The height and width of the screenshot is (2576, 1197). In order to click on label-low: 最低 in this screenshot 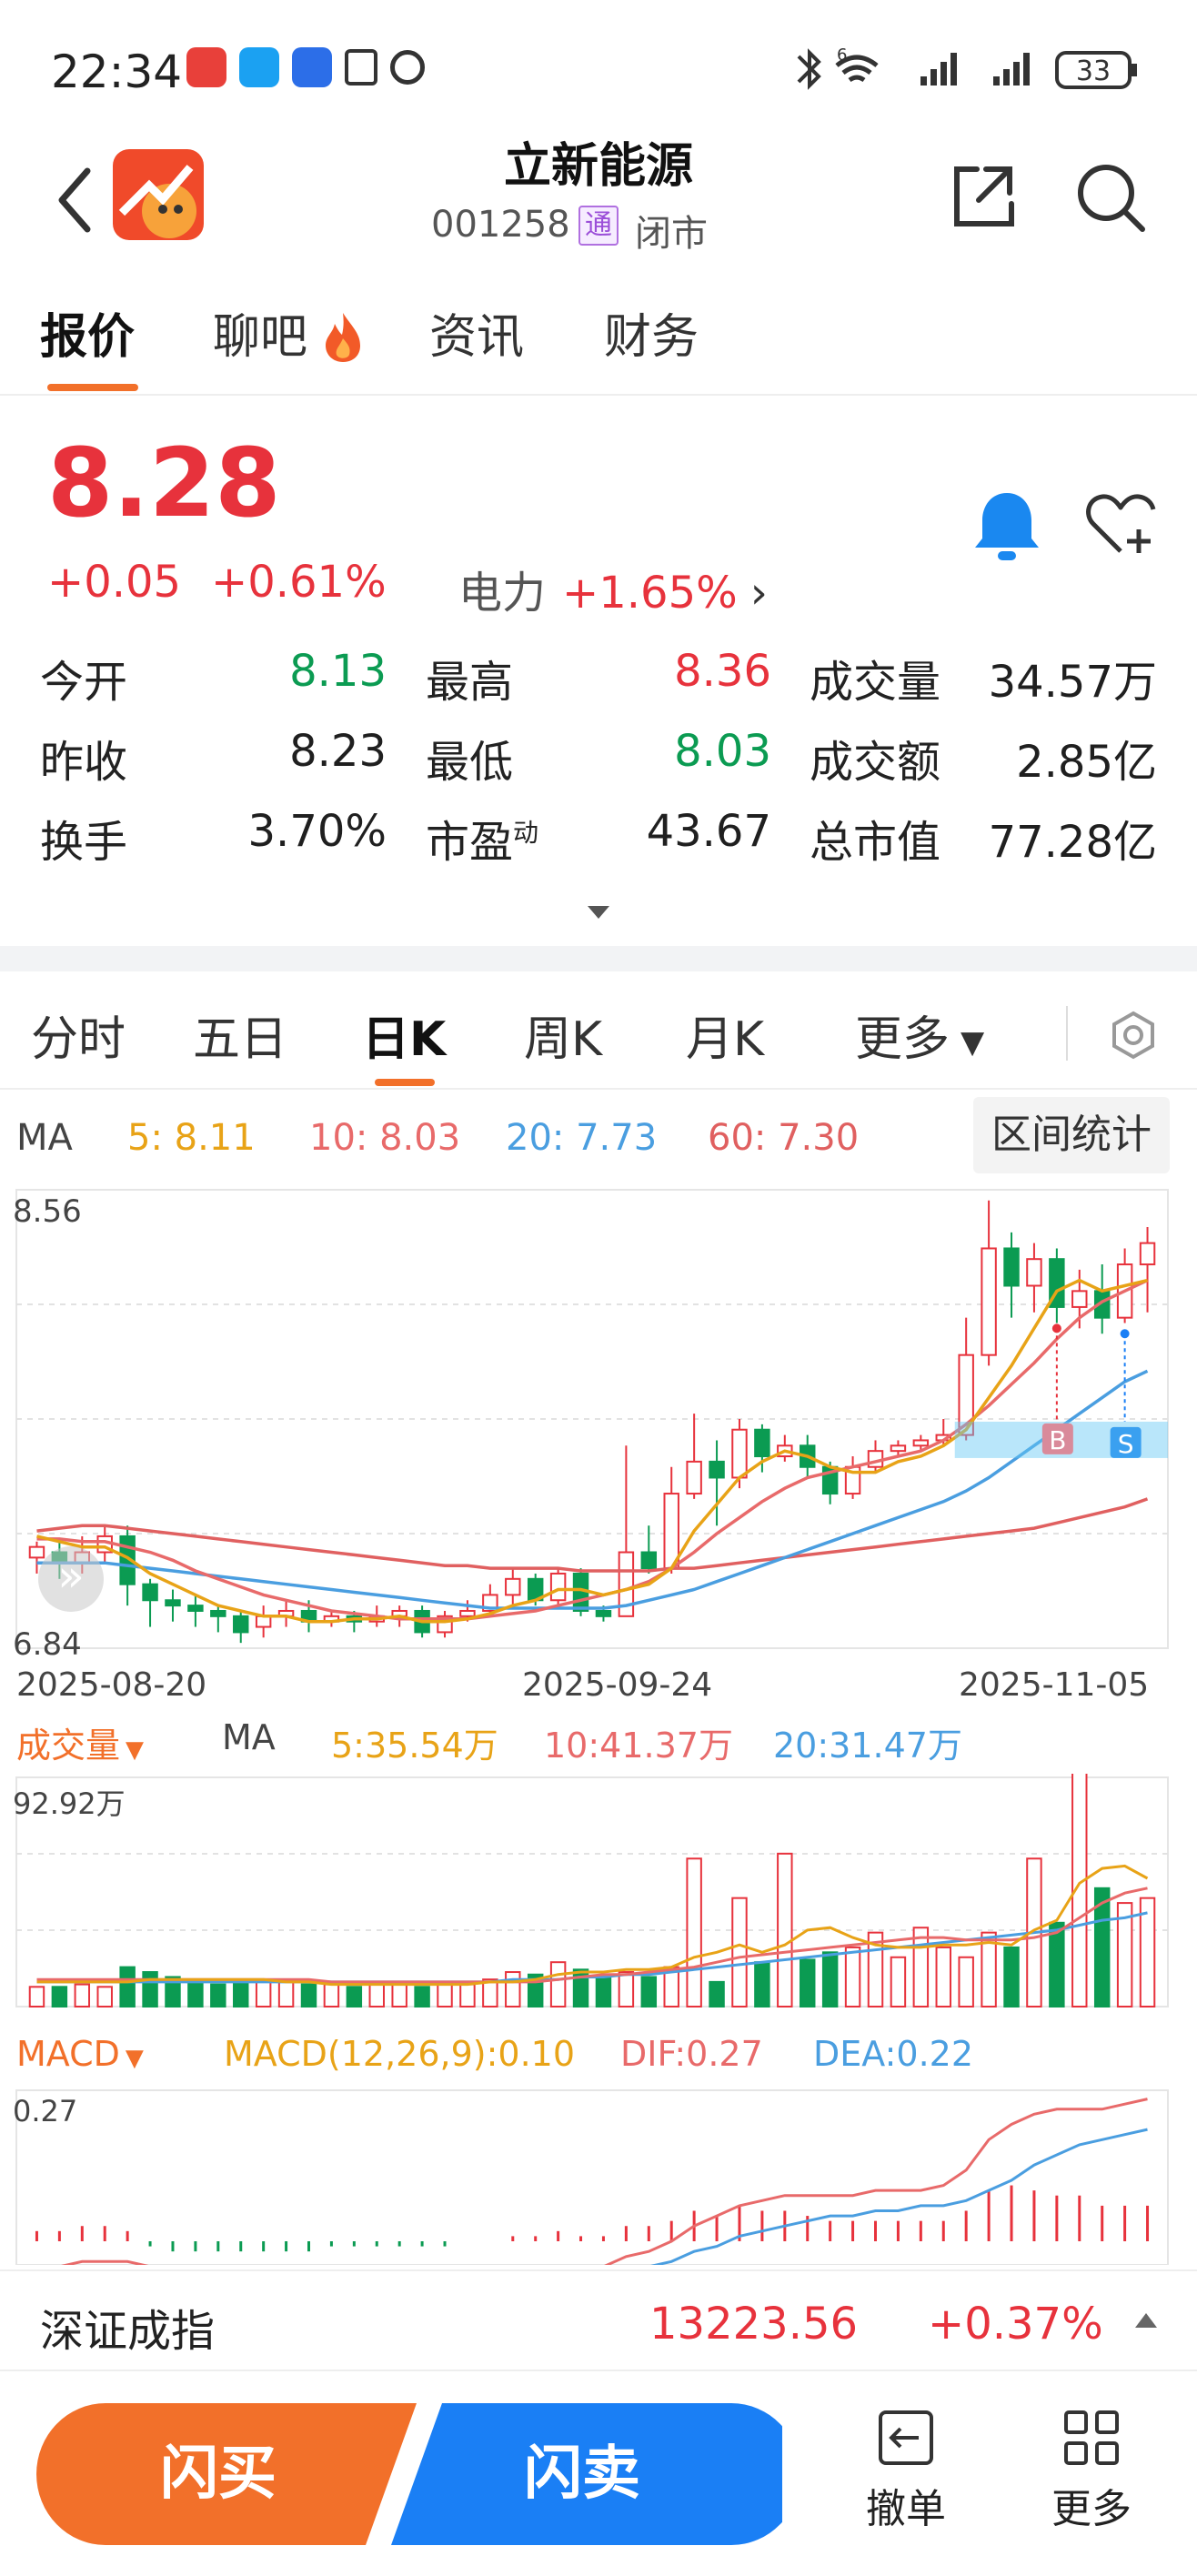, I will do `click(470, 762)`.